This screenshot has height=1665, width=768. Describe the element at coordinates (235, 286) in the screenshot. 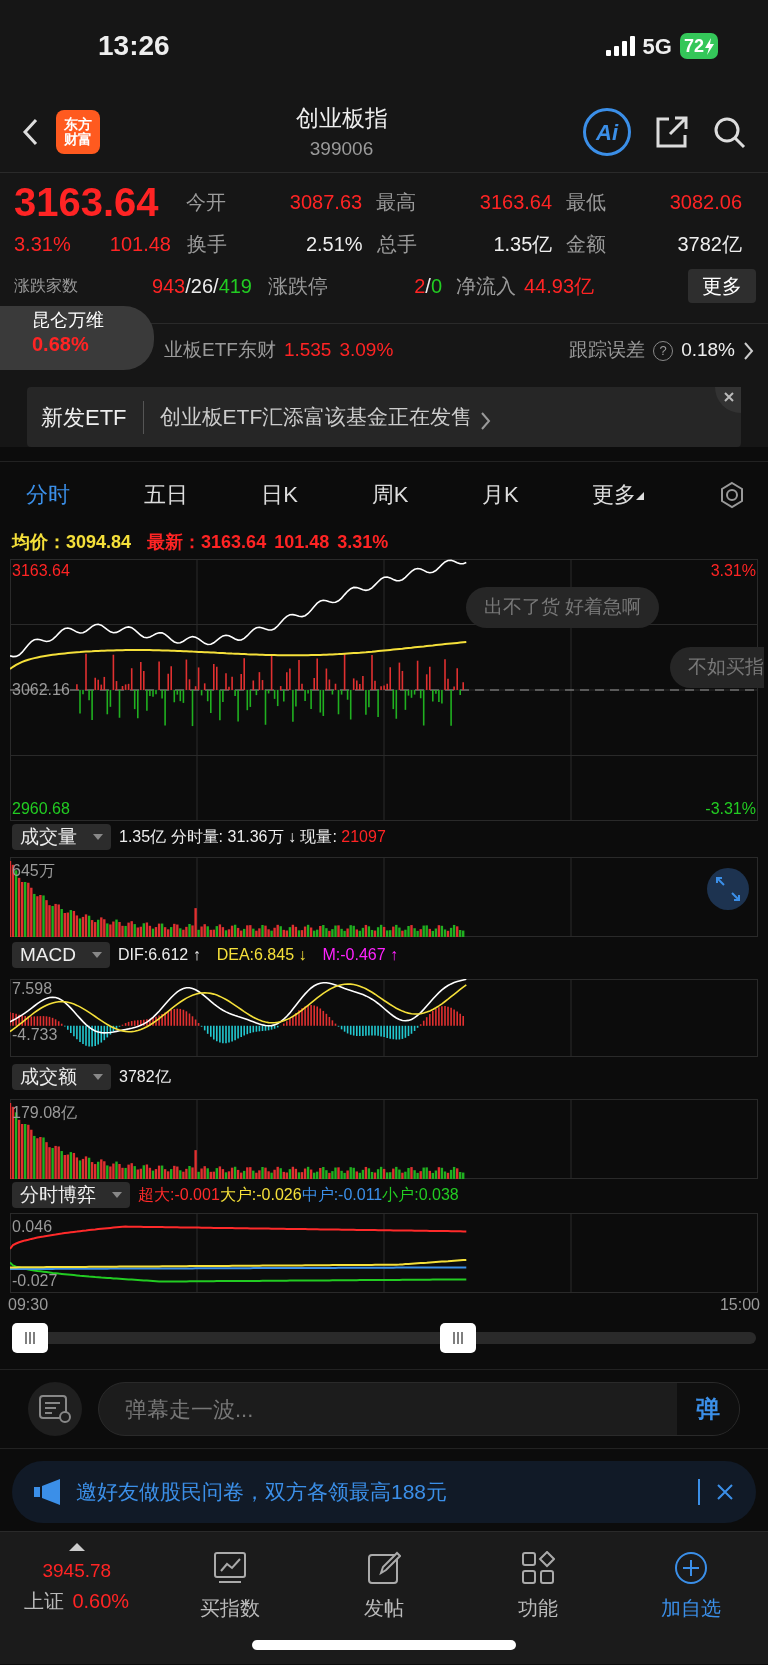

I see `stat-value: 419` at that location.